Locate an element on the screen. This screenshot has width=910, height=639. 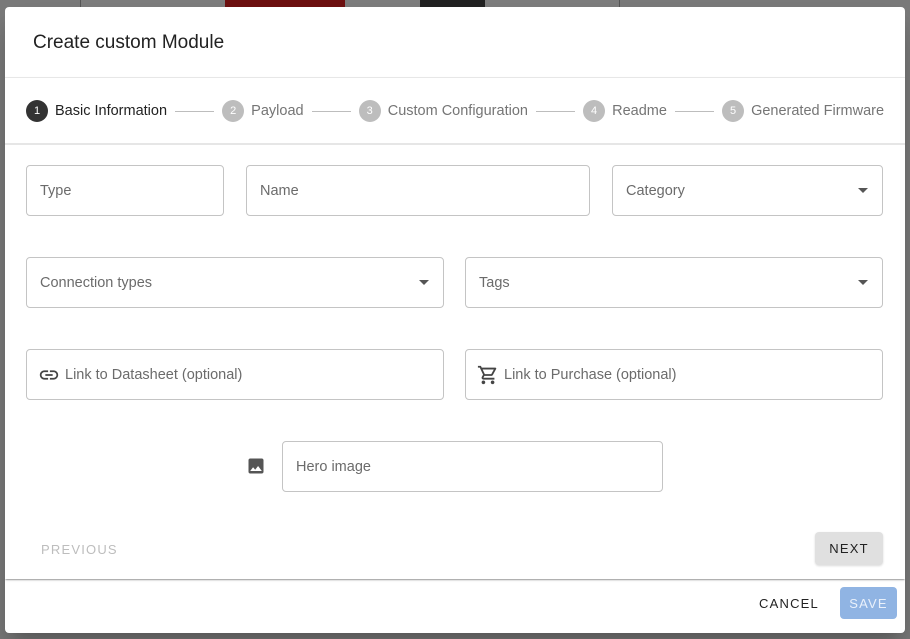
name-field: Name is located at coordinates (418, 190).